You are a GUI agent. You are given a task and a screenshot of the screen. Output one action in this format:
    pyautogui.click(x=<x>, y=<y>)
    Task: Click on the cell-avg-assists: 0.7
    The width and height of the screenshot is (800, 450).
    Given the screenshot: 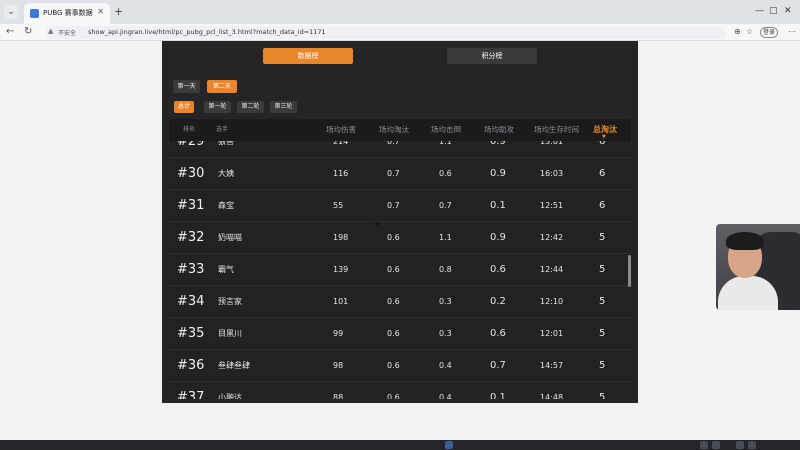 What is the action you would take?
    pyautogui.click(x=498, y=365)
    